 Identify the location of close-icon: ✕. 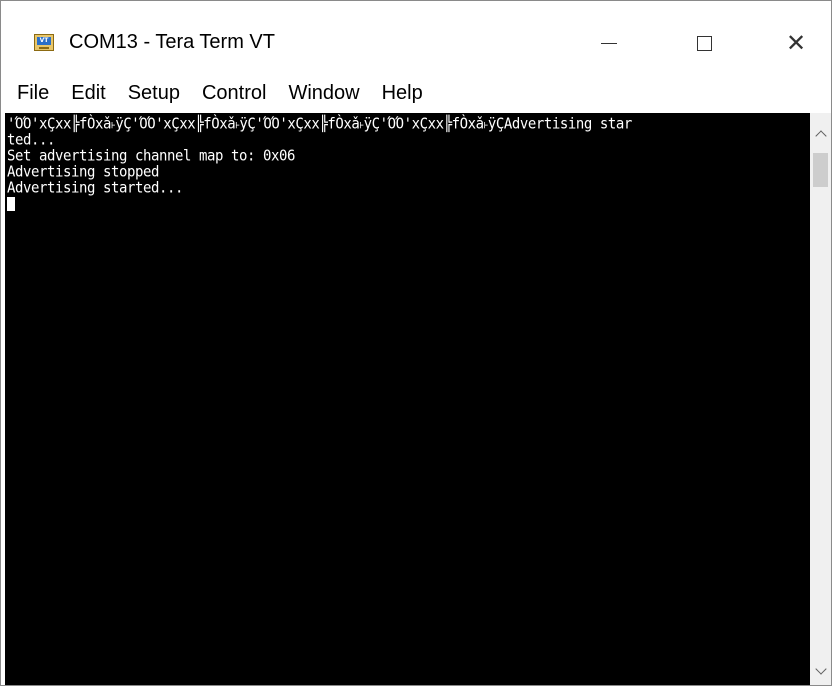
(796, 43).